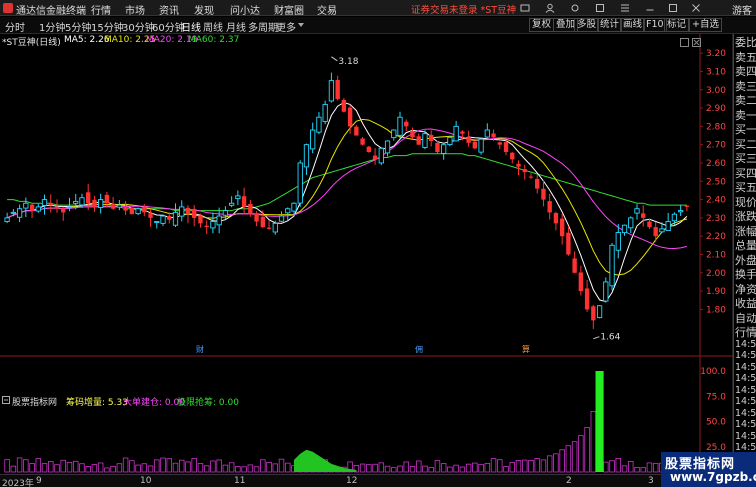 Image resolution: width=756 pixels, height=487 pixels. I want to click on event-marker: 佣, so click(419, 349).